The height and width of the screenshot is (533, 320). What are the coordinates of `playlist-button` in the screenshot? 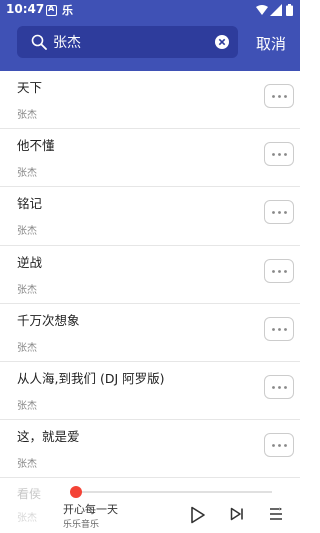 It's located at (276, 514).